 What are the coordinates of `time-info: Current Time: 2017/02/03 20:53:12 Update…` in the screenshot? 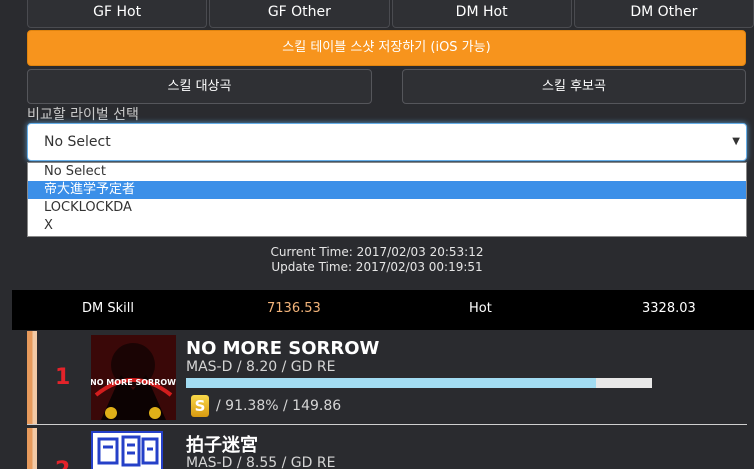 It's located at (377, 260).